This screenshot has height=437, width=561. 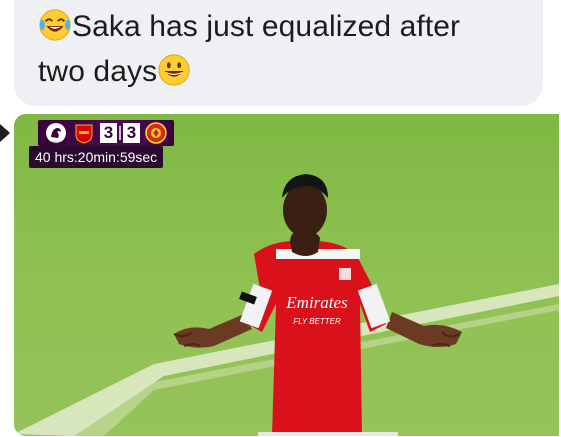 What do you see at coordinates (84, 134) in the screenshot?
I see `arsenal-crest-icon` at bounding box center [84, 134].